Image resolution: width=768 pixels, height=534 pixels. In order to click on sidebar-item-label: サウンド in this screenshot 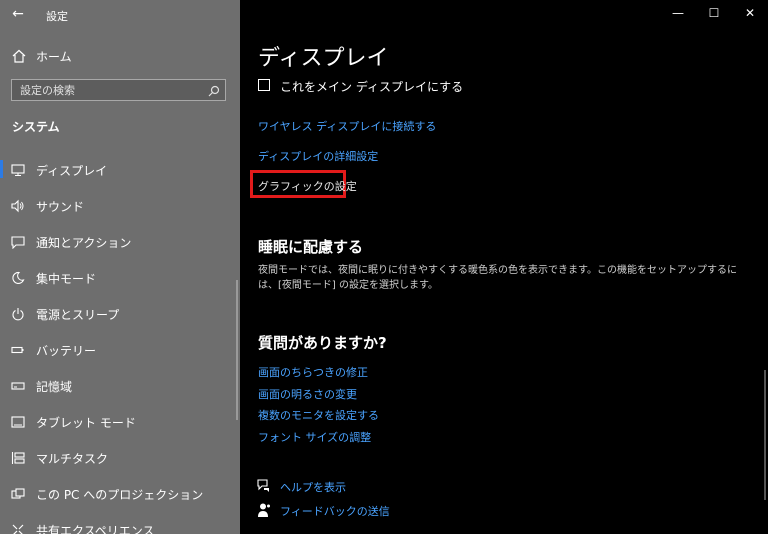, I will do `click(60, 207)`.